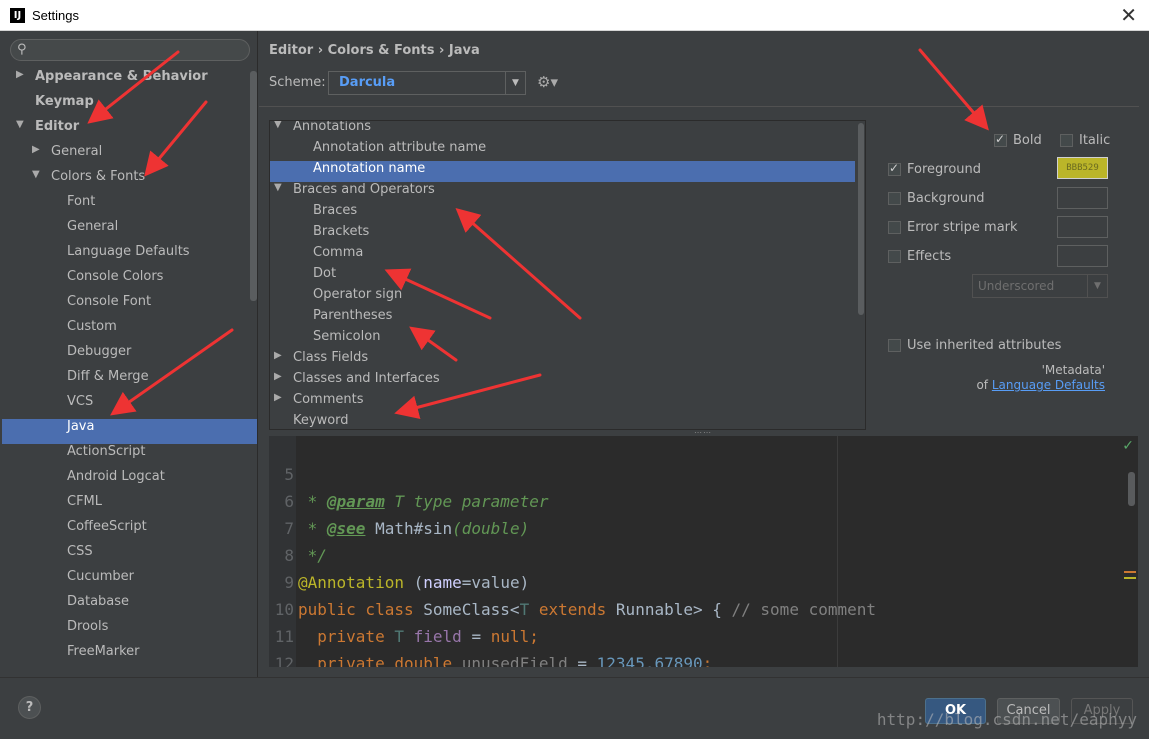 The width and height of the screenshot is (1149, 739). What do you see at coordinates (129, 331) in the screenshot?
I see `sidebar-item: Custom` at bounding box center [129, 331].